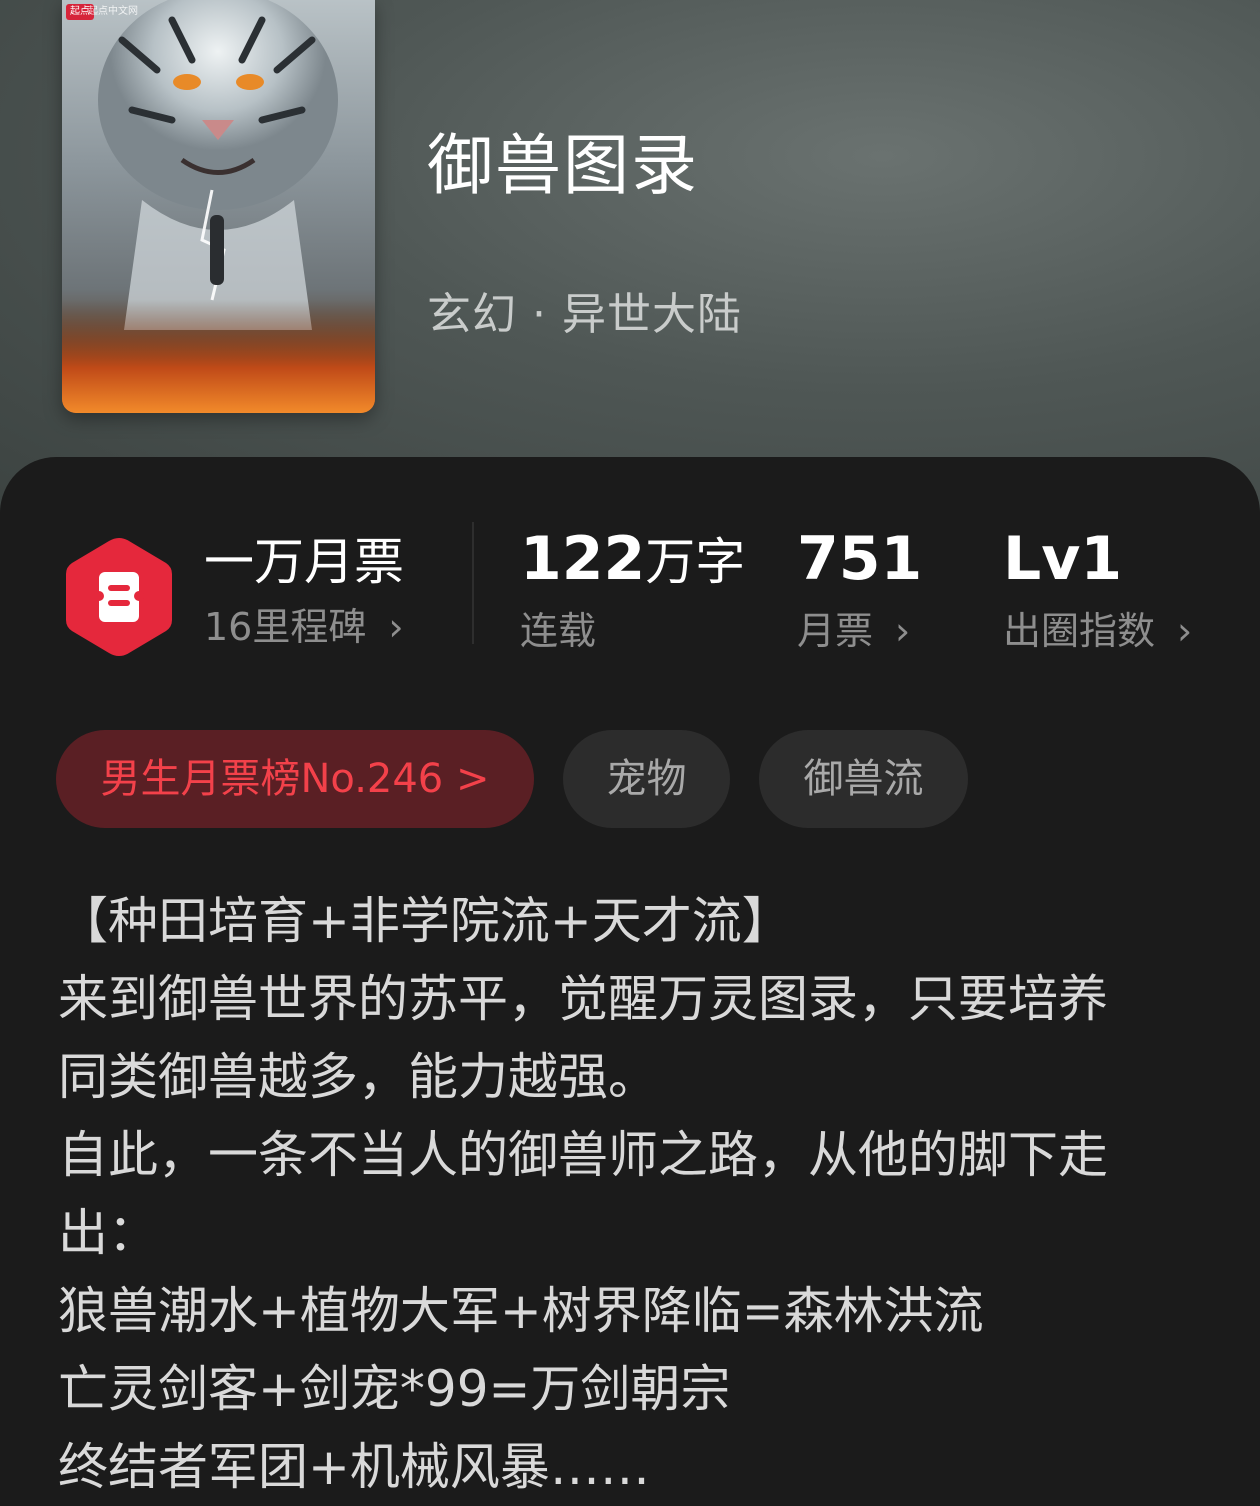 The width and height of the screenshot is (1260, 1506). I want to click on ticket-icon, so click(119, 597).